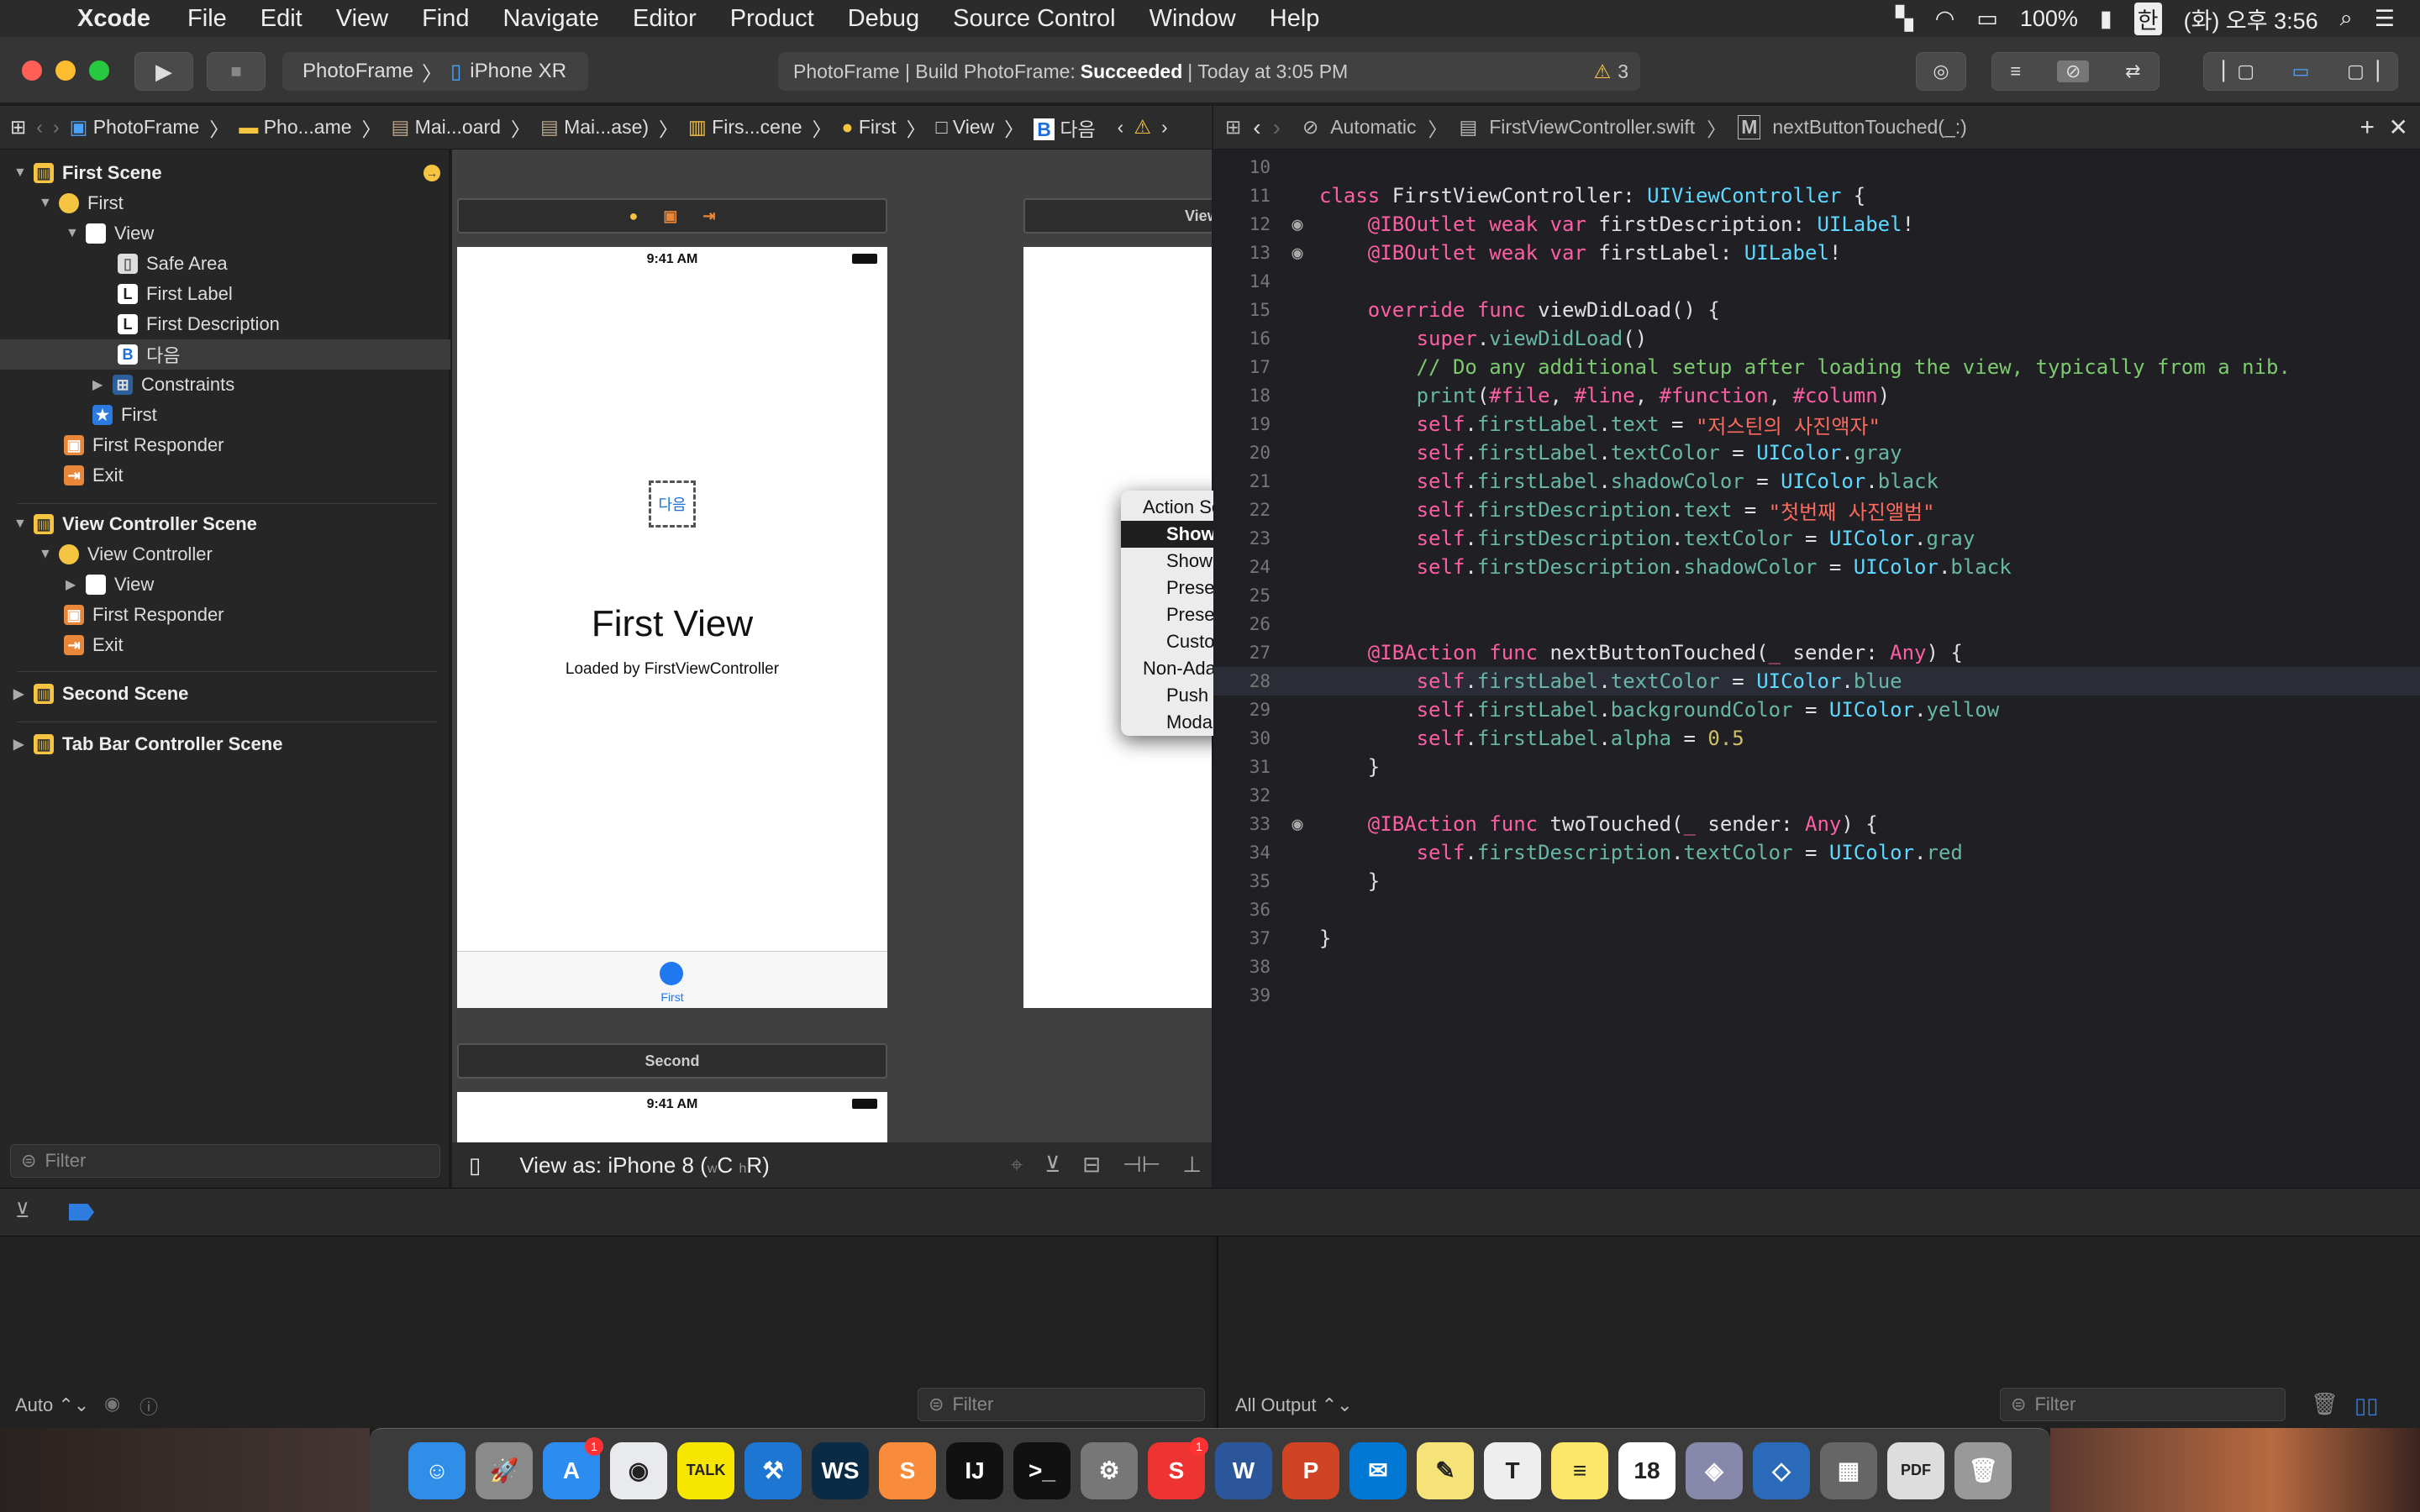 This screenshot has width=2420, height=1512. What do you see at coordinates (1816, 795) in the screenshot?
I see `code-line: 32` at bounding box center [1816, 795].